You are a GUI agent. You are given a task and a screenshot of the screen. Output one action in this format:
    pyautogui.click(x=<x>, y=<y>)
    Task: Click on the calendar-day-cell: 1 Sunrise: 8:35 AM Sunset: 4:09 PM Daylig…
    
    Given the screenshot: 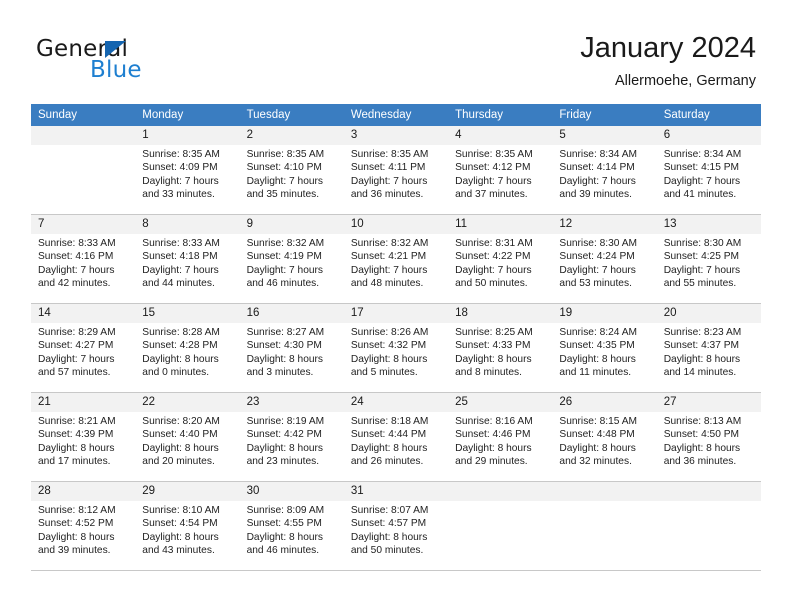 What is the action you would take?
    pyautogui.click(x=187, y=170)
    